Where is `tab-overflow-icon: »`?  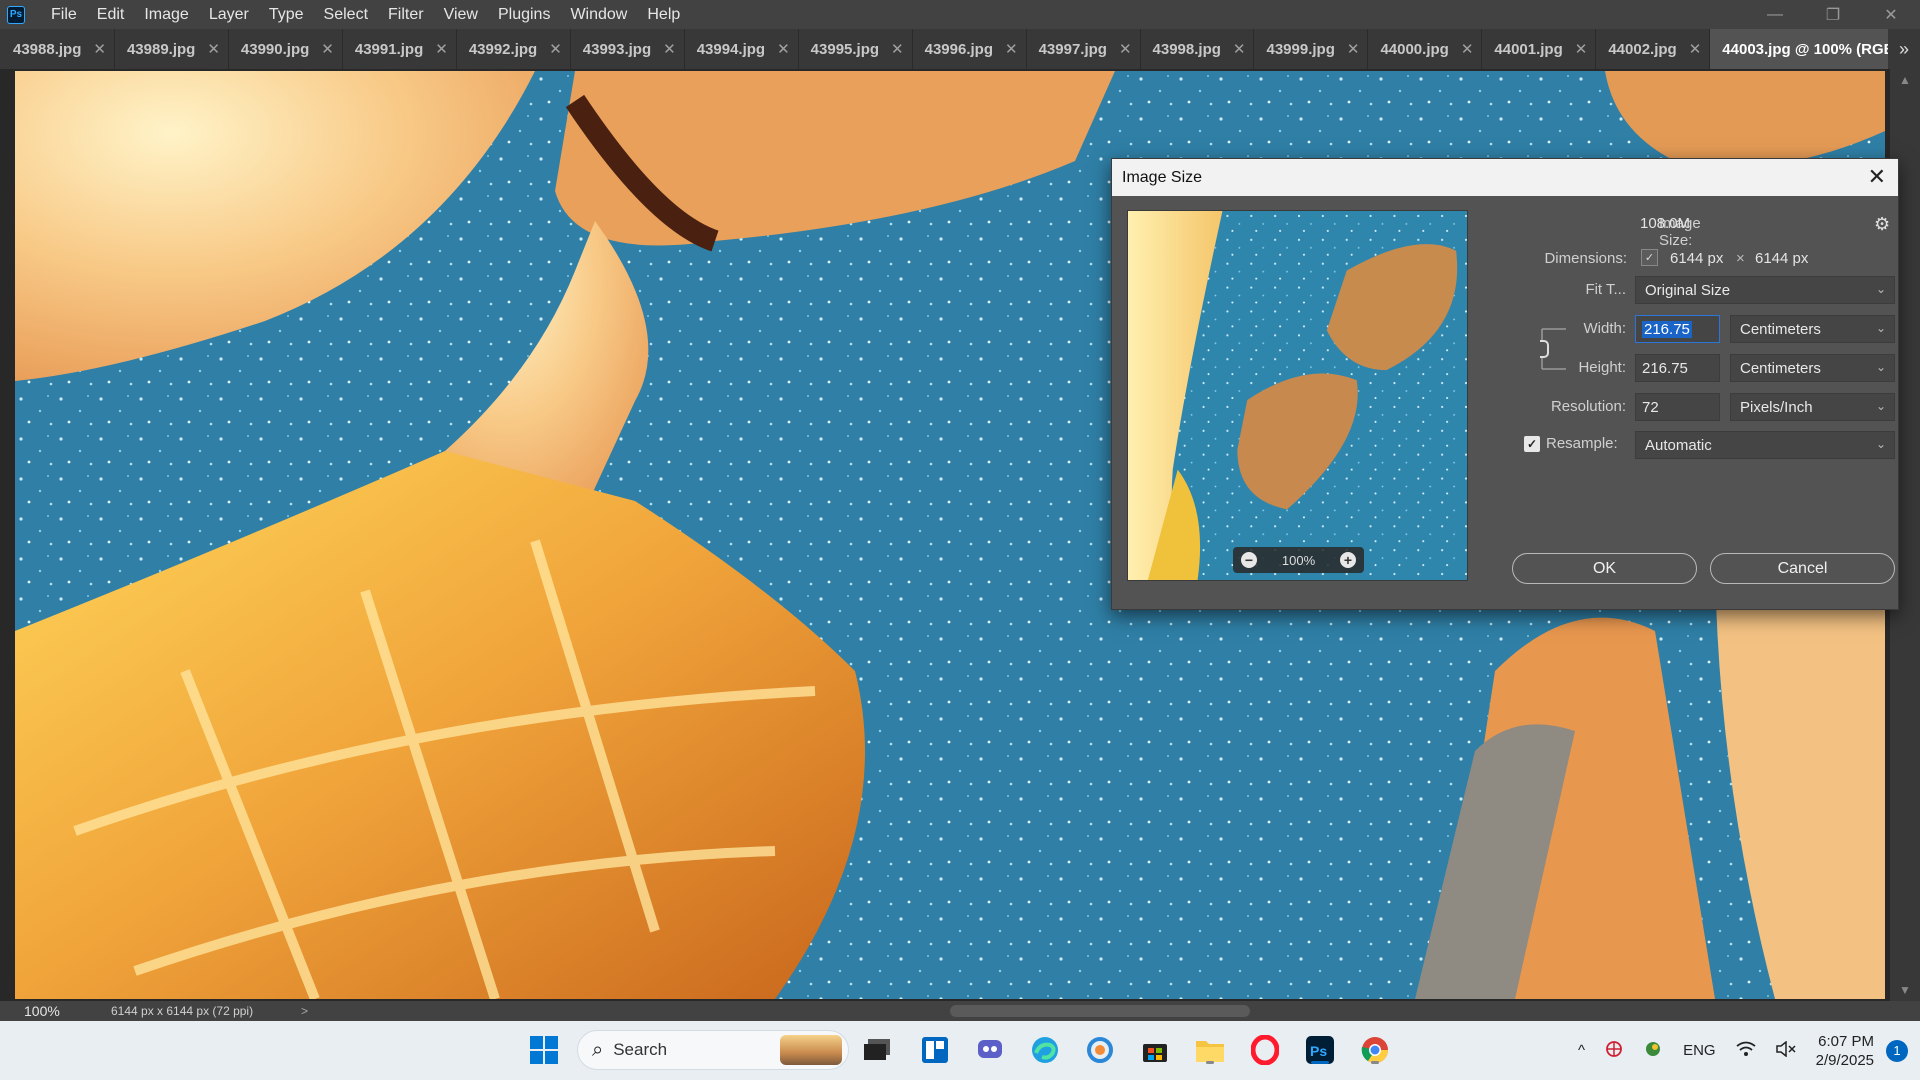 tab-overflow-icon: » is located at coordinates (1904, 49).